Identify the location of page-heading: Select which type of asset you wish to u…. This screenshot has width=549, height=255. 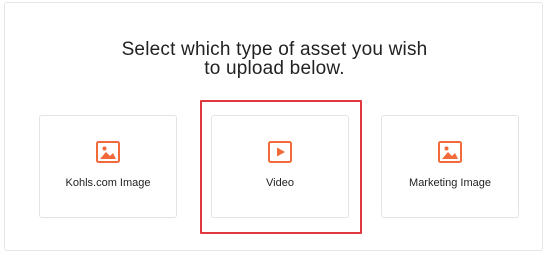
(274, 59).